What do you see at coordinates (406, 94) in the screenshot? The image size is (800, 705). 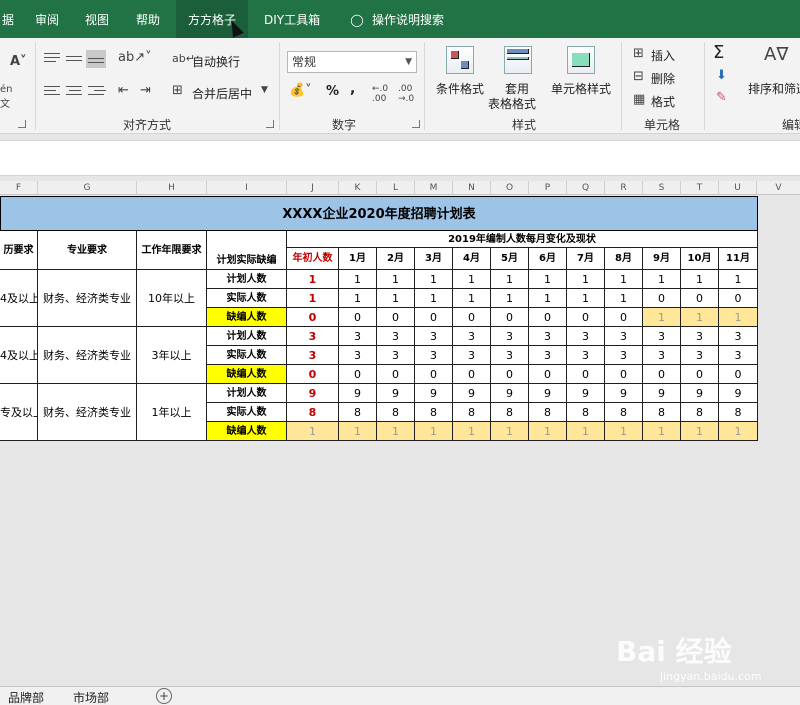 I see `decrease-decimal-icon: .00 →.0` at bounding box center [406, 94].